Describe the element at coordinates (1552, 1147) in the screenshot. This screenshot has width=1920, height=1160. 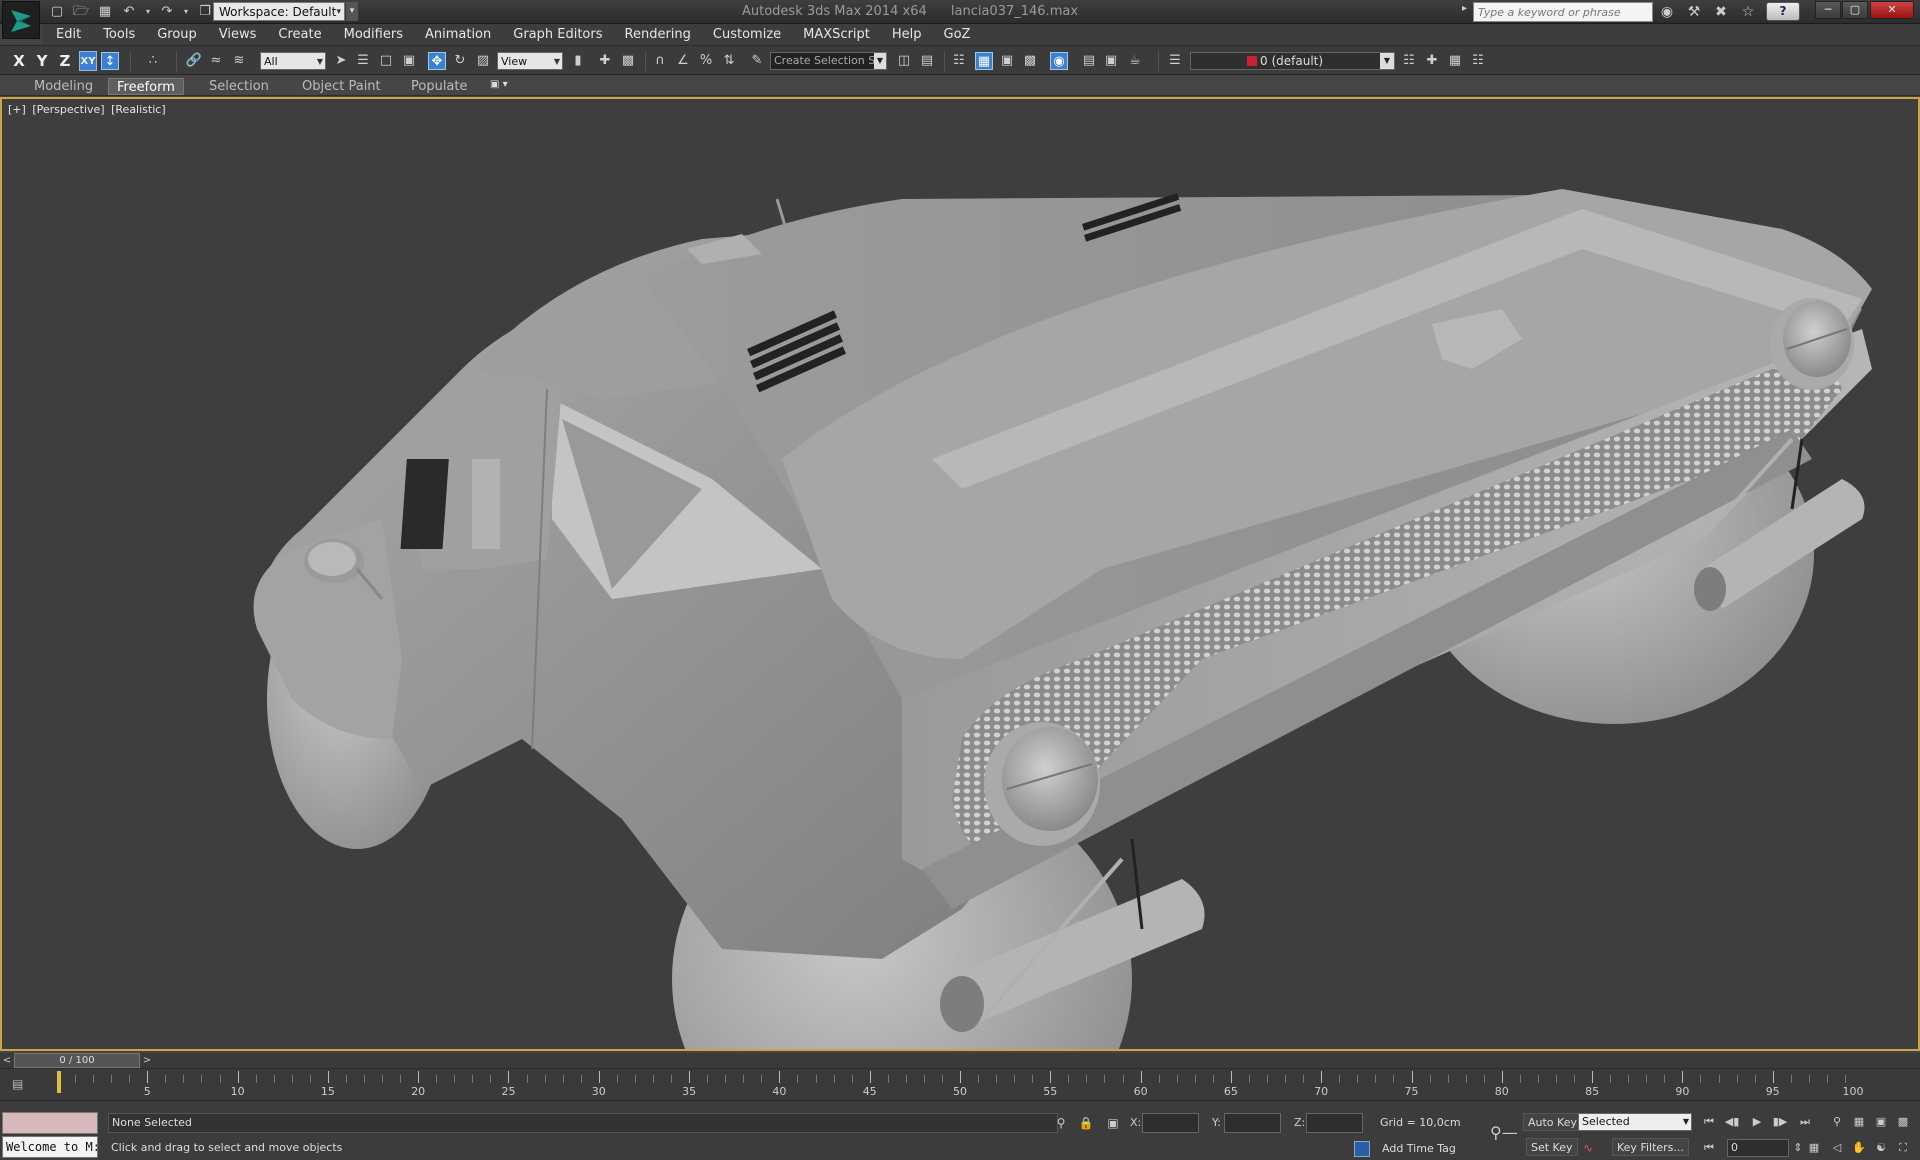
I see `set-key-button: Set Key` at that location.